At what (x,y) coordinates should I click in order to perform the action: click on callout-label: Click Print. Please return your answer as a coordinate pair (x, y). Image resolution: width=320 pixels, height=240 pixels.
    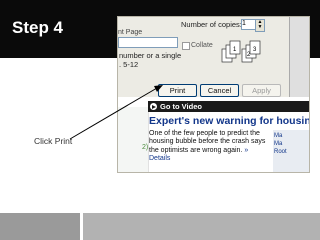
    Looking at the image, I should click on (53, 141).